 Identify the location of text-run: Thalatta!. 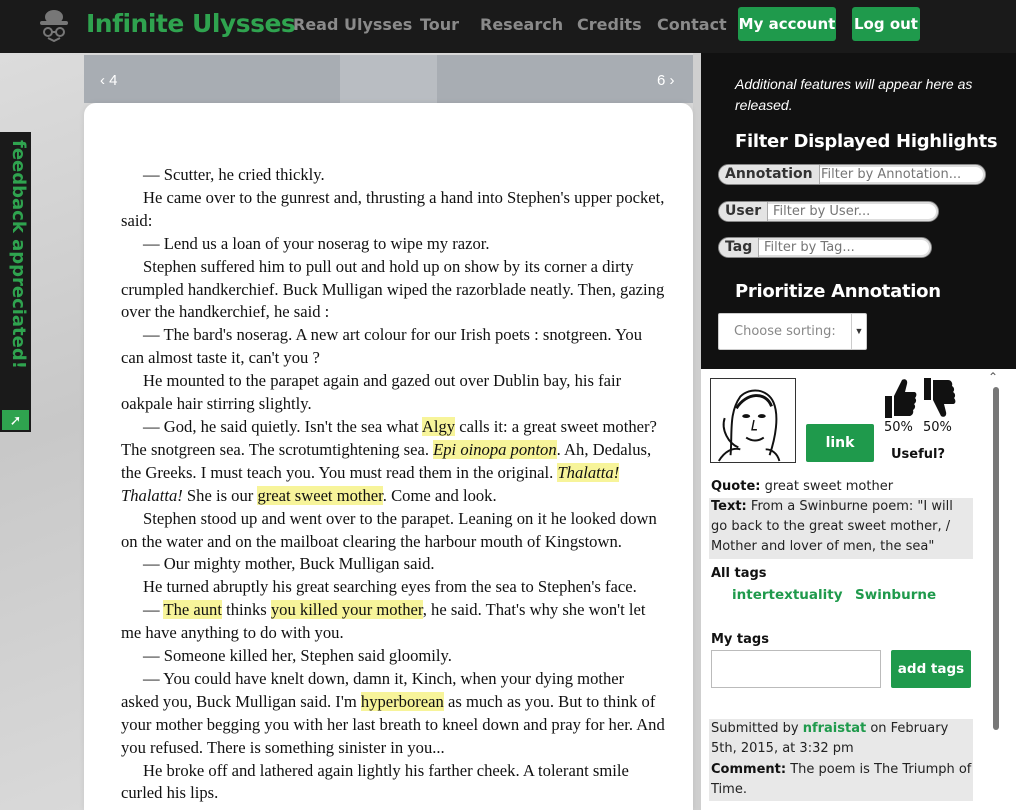
(152, 495).